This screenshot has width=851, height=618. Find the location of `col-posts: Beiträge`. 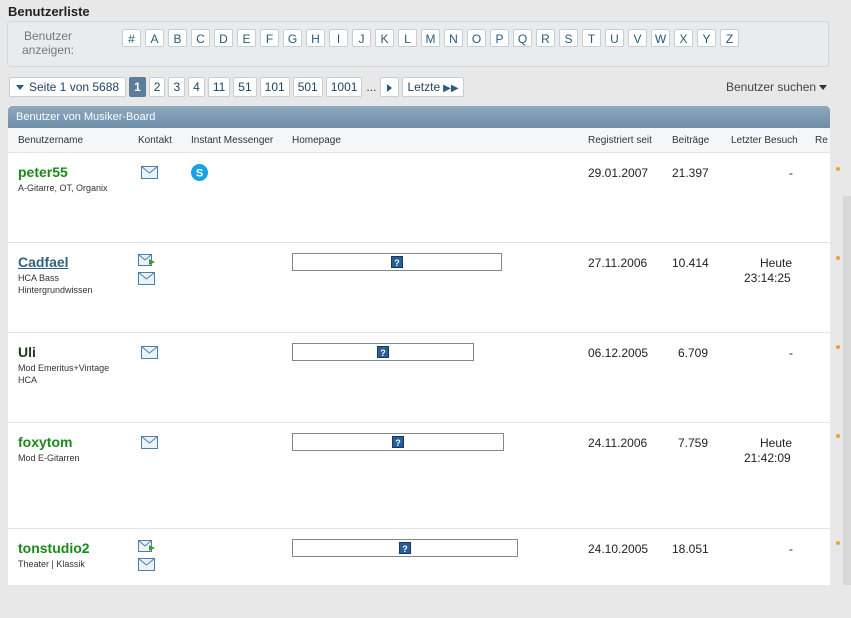

col-posts: Beiträge is located at coordinates (690, 140).